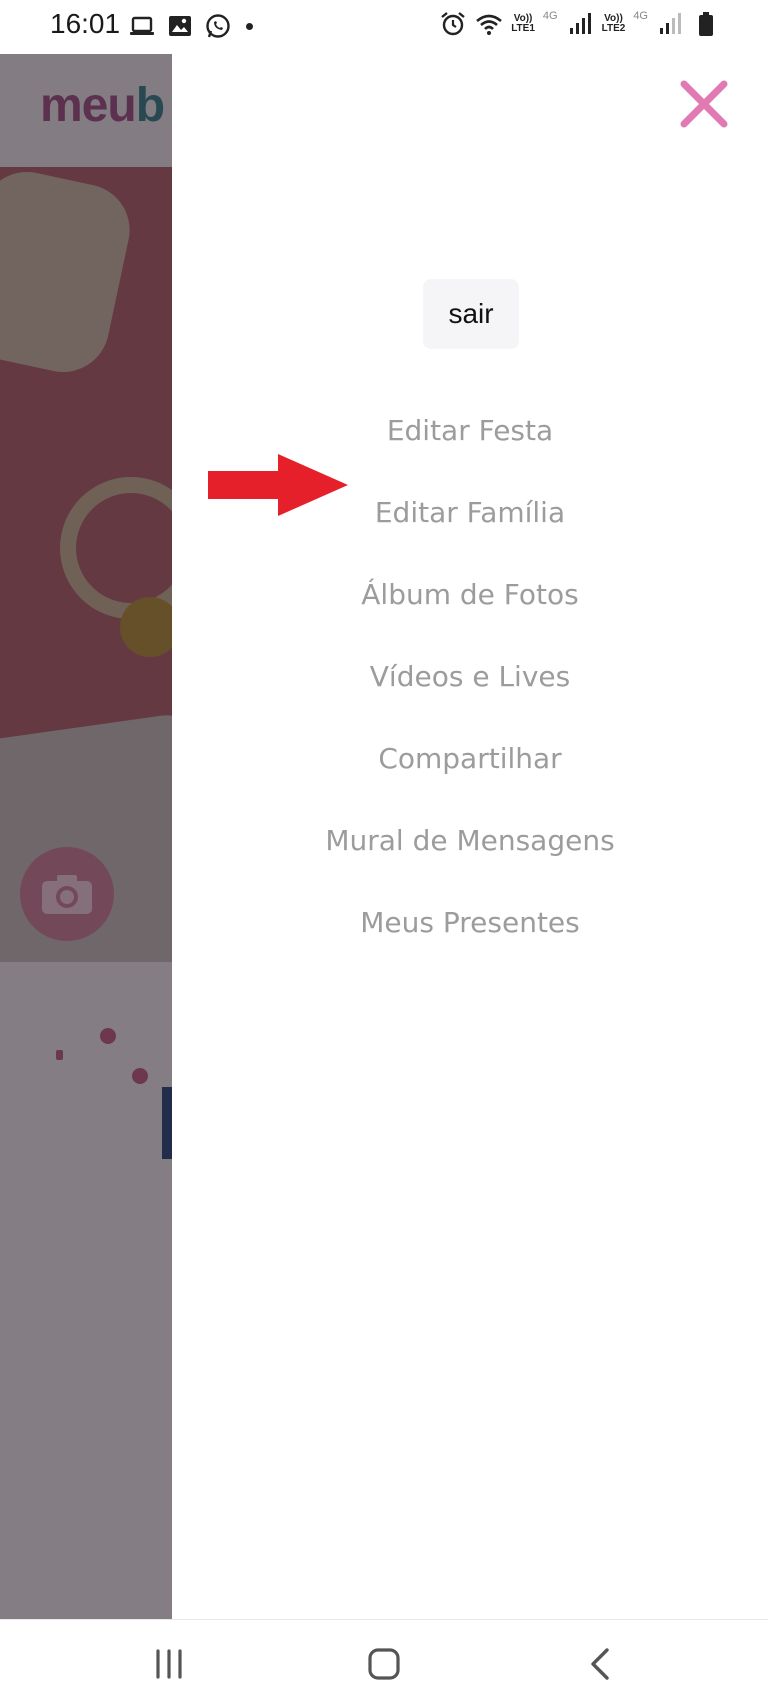  I want to click on notification-dot-icon, so click(249, 26).